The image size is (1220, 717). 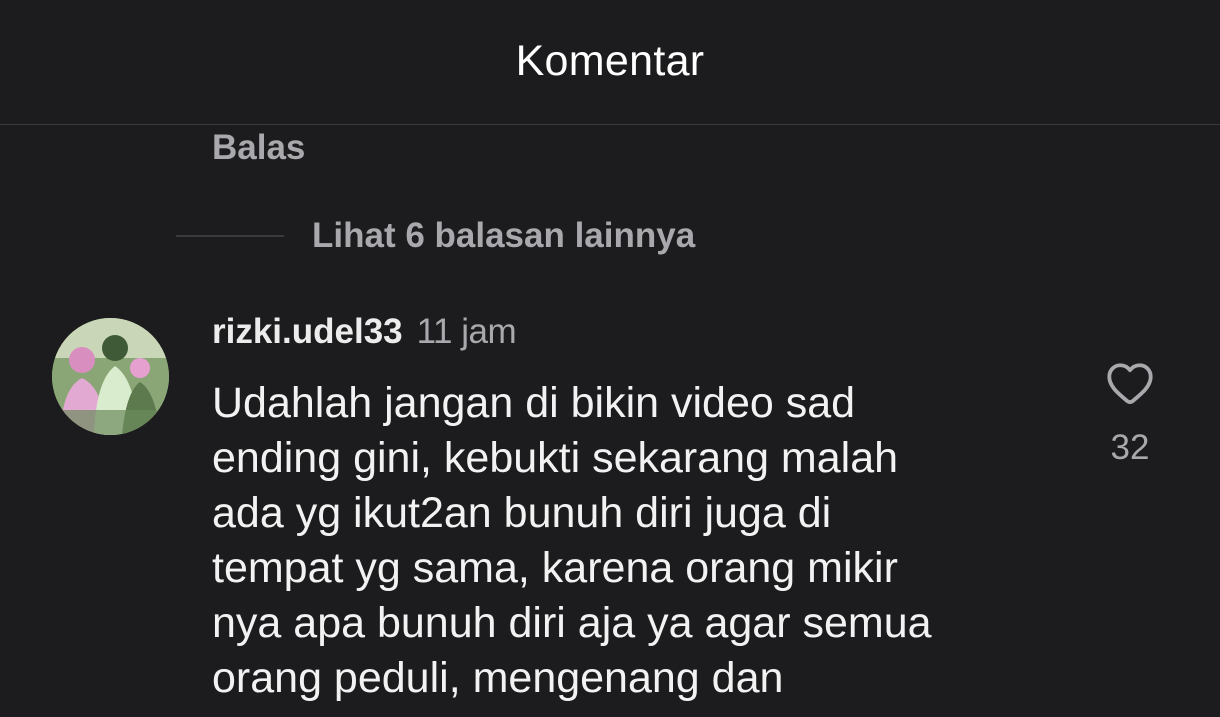 I want to click on like-count: 32, so click(x=1130, y=447).